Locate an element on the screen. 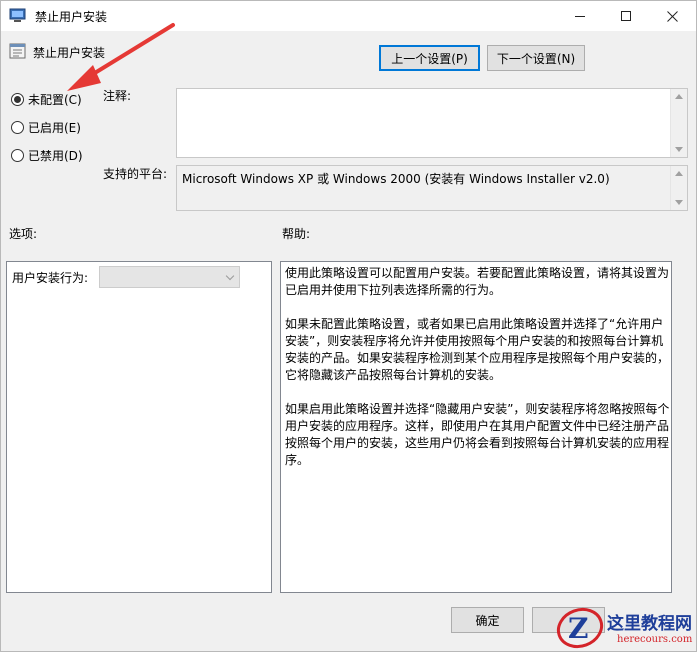 The height and width of the screenshot is (652, 697). platform-scrollbar is located at coordinates (678, 188).